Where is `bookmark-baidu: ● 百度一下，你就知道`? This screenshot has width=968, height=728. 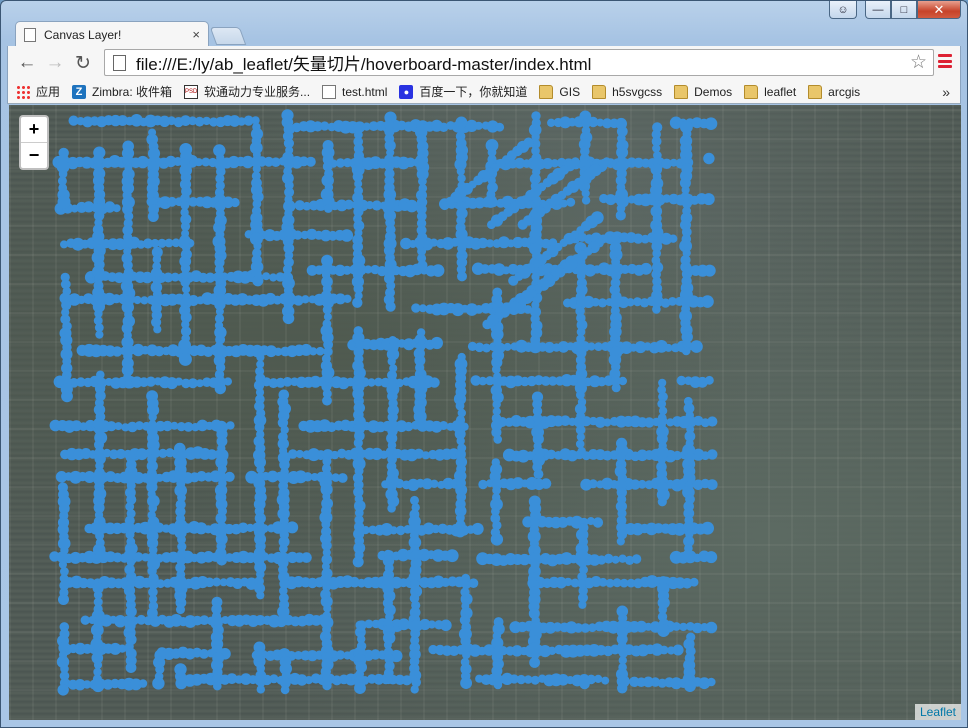 bookmark-baidu: ● 百度一下，你就知道 is located at coordinates (463, 92).